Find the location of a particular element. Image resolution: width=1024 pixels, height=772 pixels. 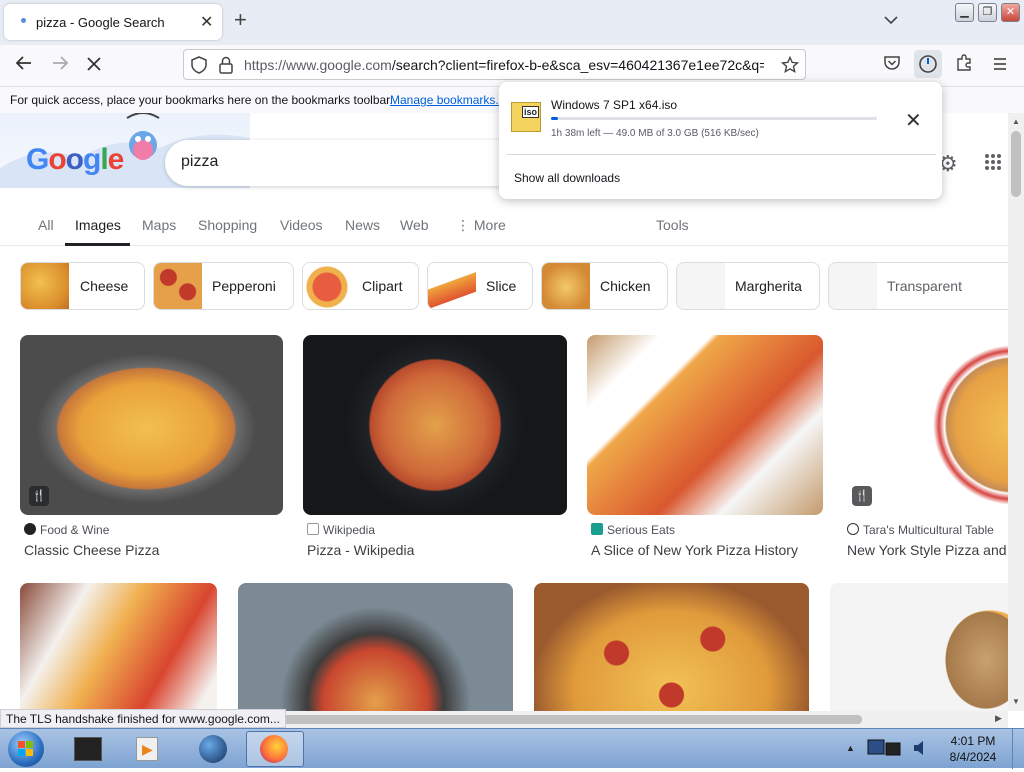

show-desktop-button is located at coordinates (1018, 749).